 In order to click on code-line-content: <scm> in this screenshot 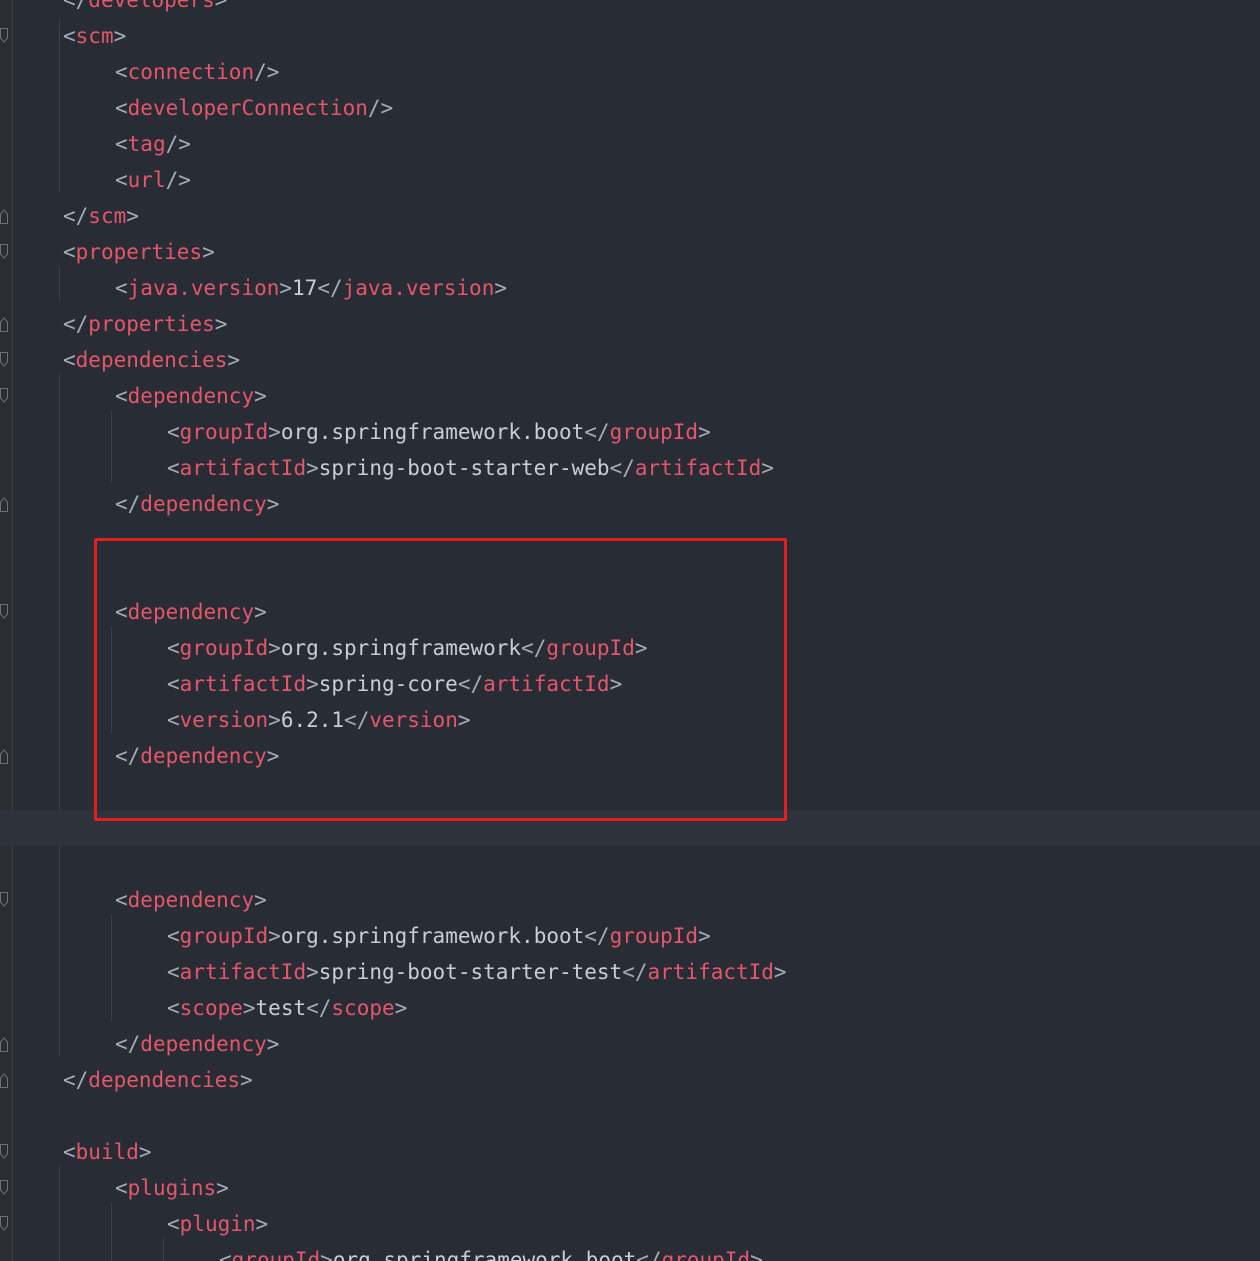, I will do `click(94, 36)`.